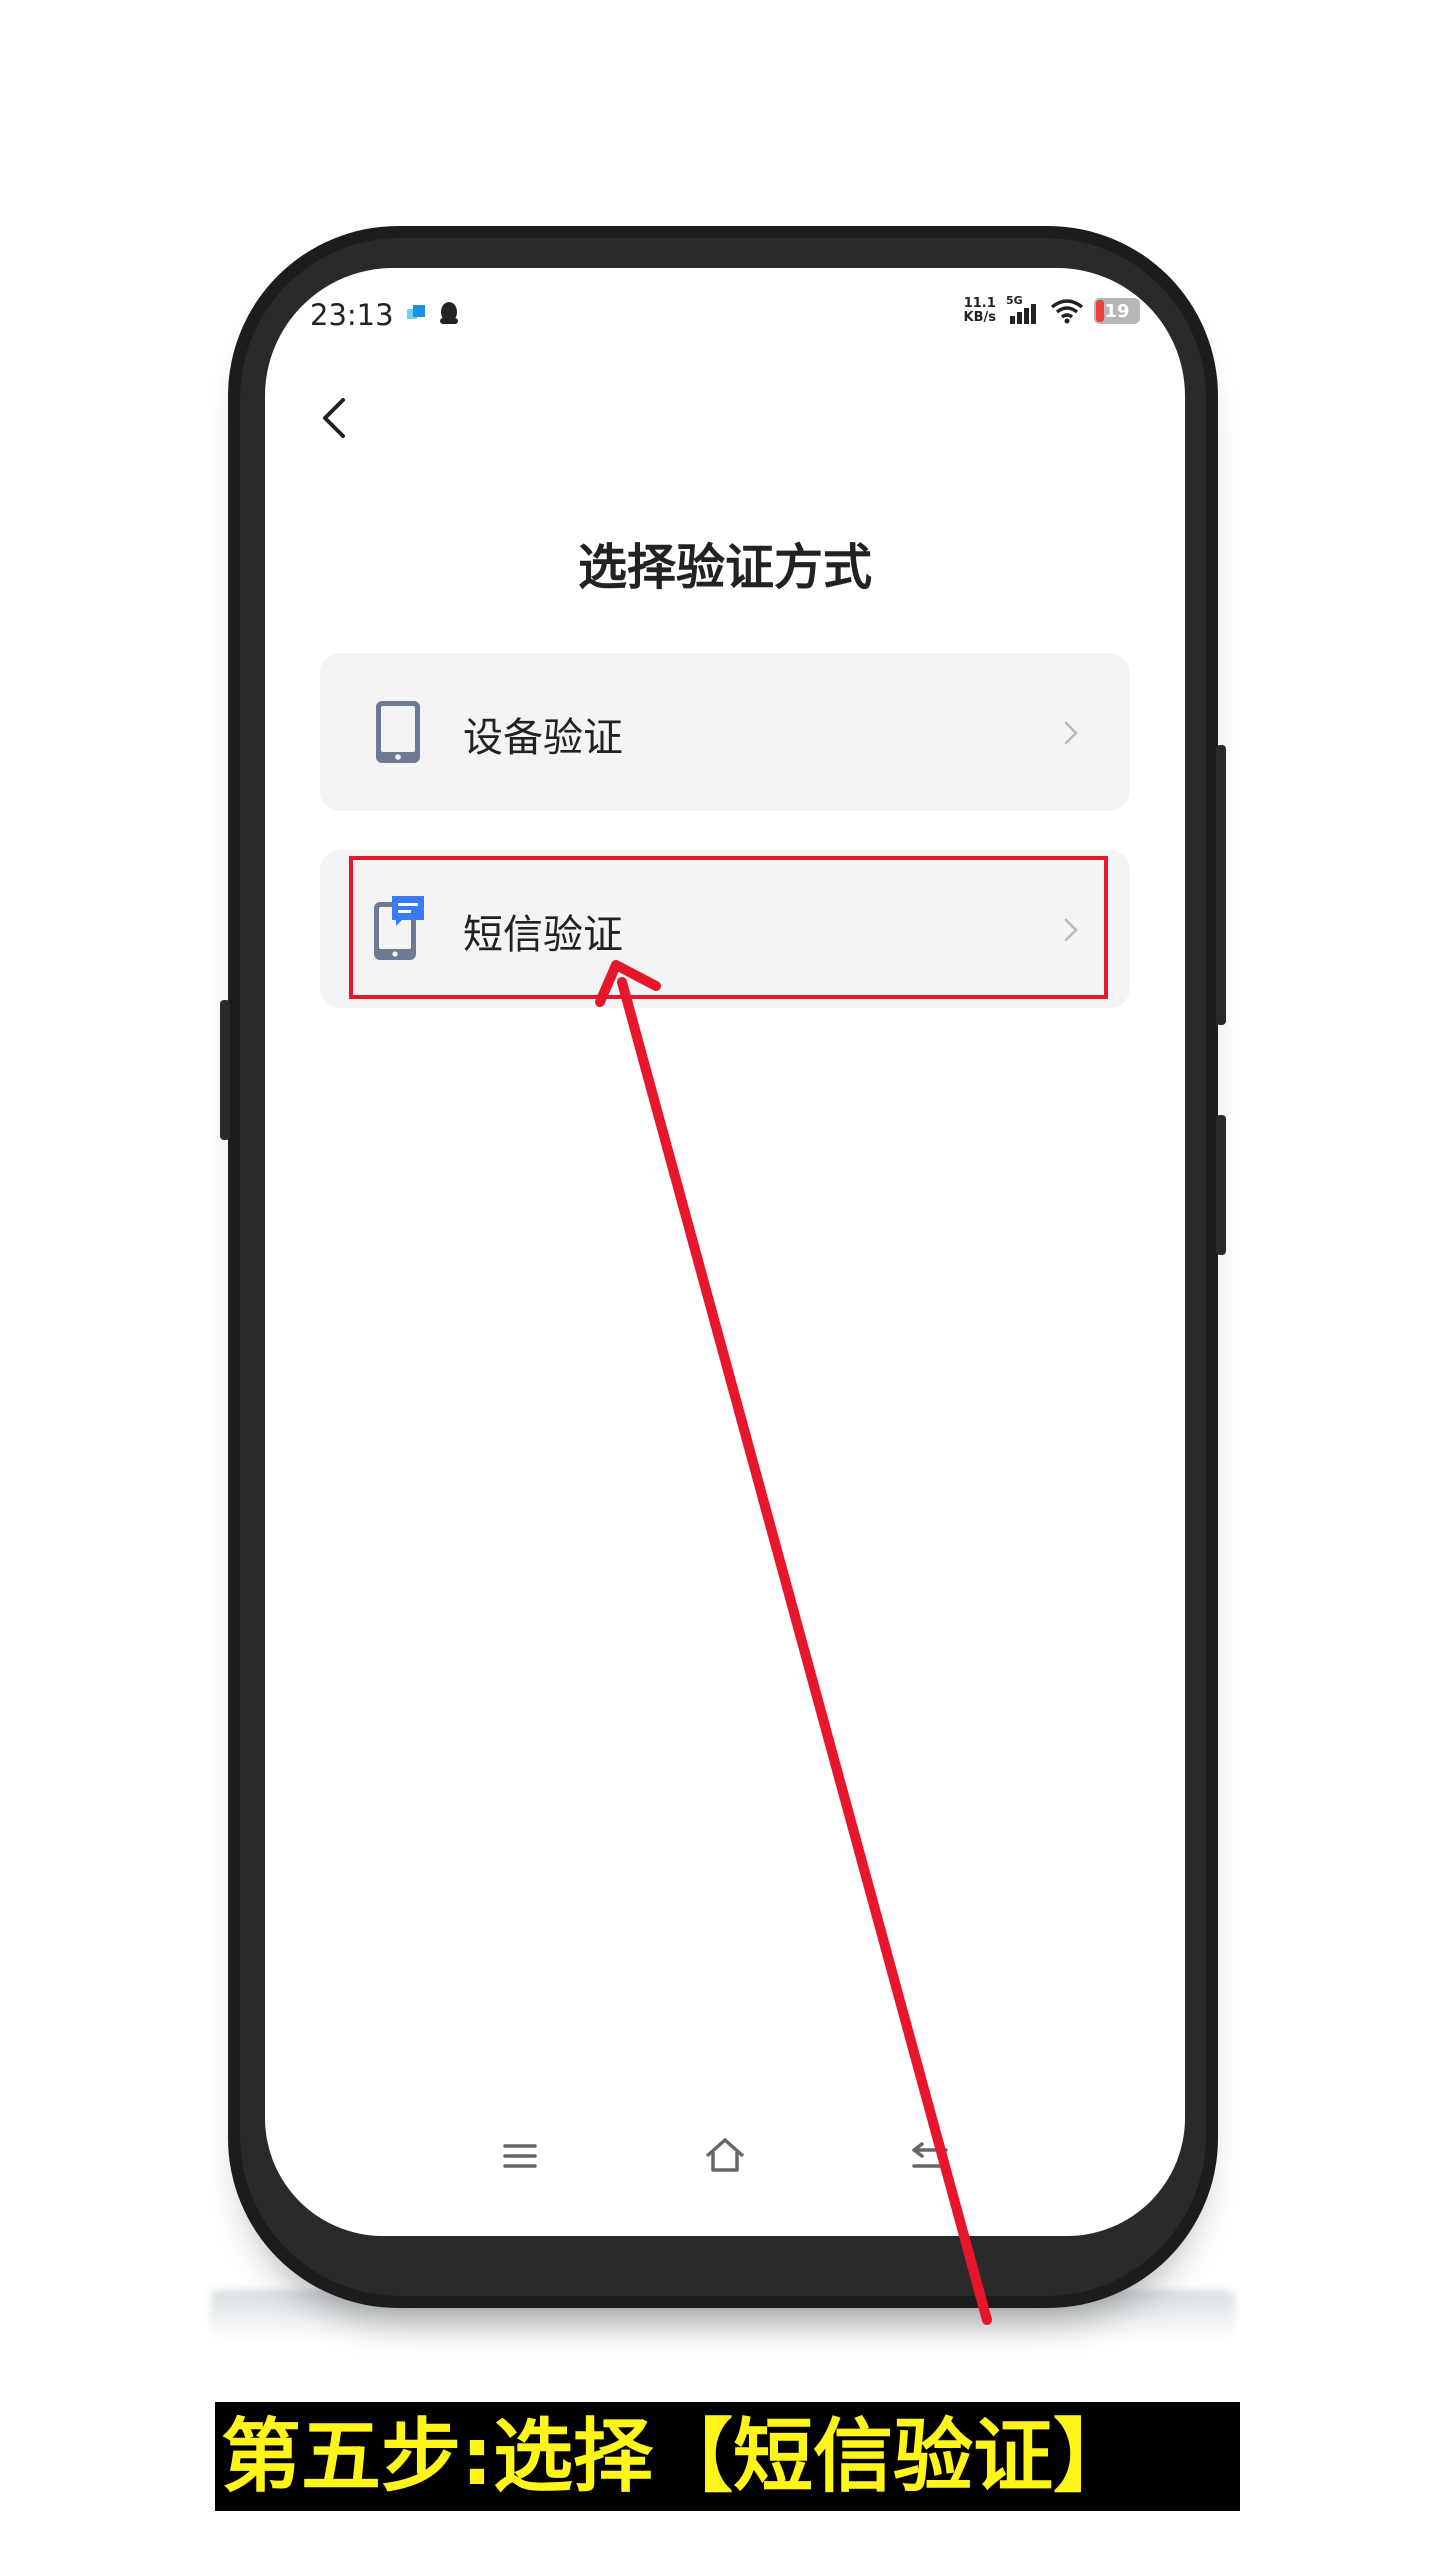 This screenshot has width=1447, height=2573. What do you see at coordinates (449, 313) in the screenshot?
I see `qq-icon` at bounding box center [449, 313].